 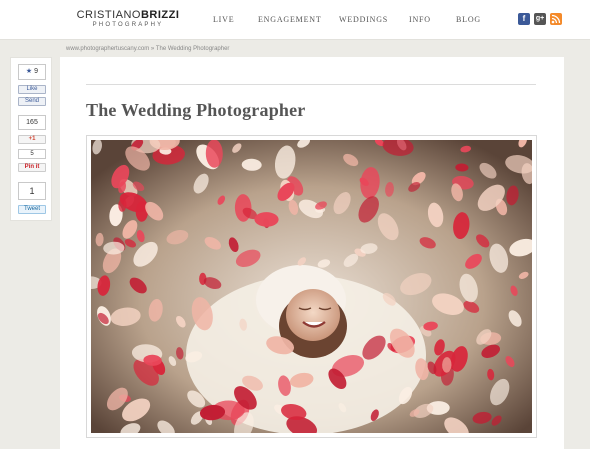 I want to click on nav-info: INFO, so click(x=420, y=19).